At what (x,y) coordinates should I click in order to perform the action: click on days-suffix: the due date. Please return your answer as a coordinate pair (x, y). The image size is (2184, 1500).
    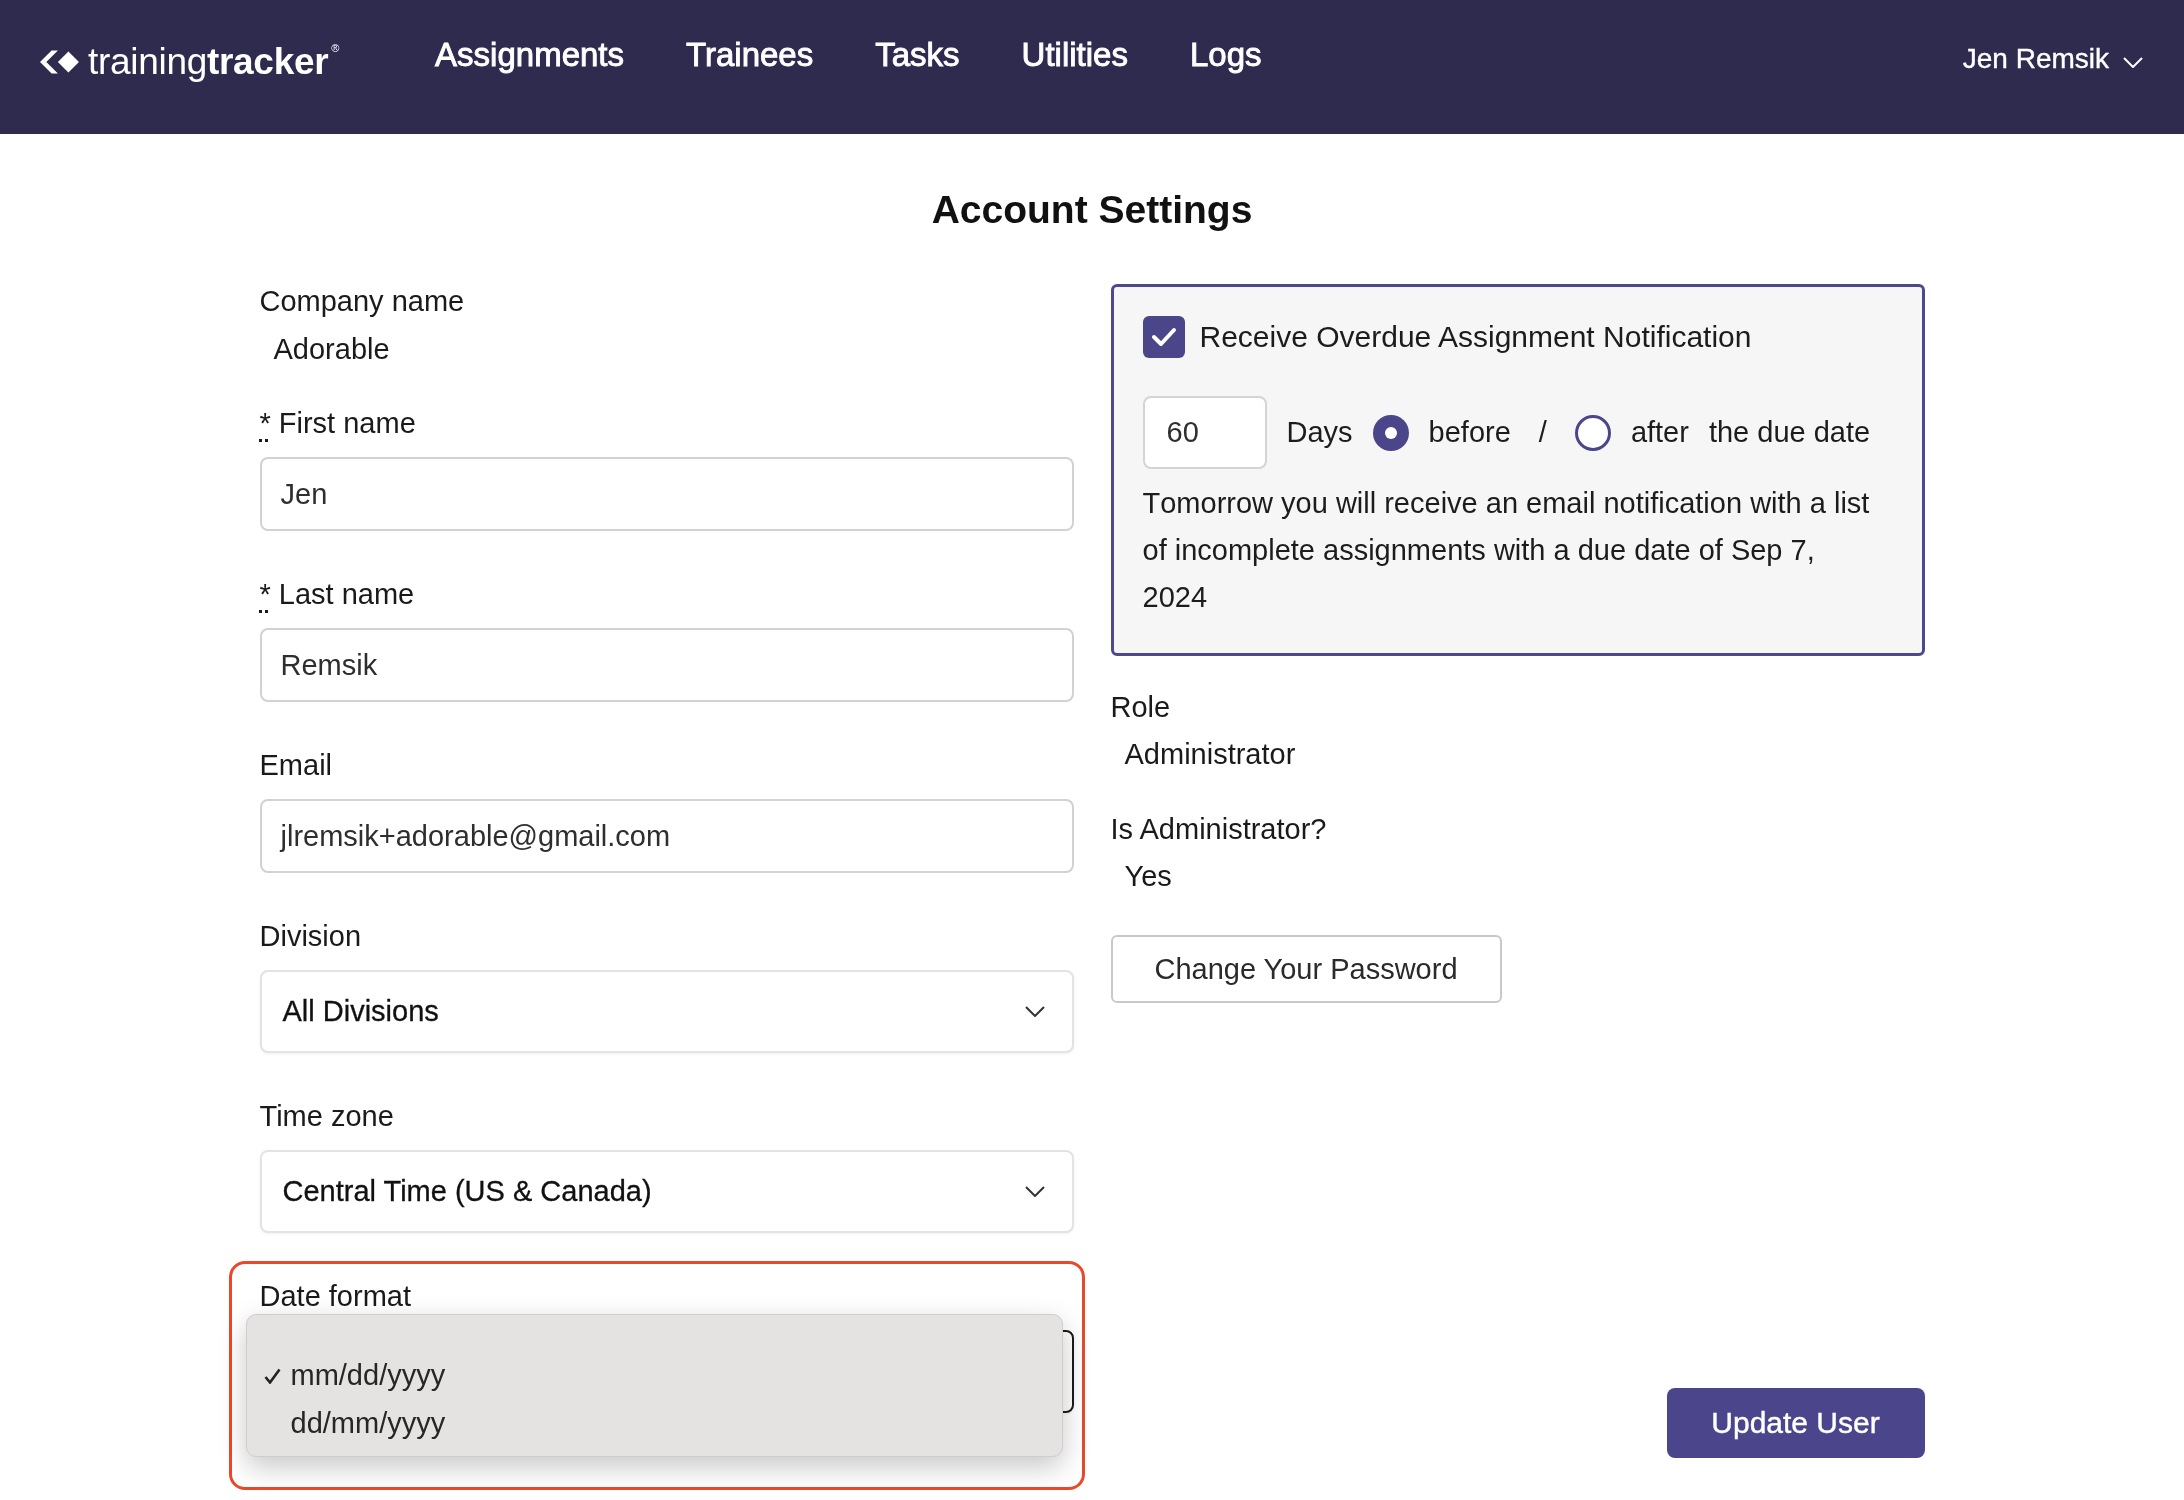
    Looking at the image, I should click on (1789, 432).